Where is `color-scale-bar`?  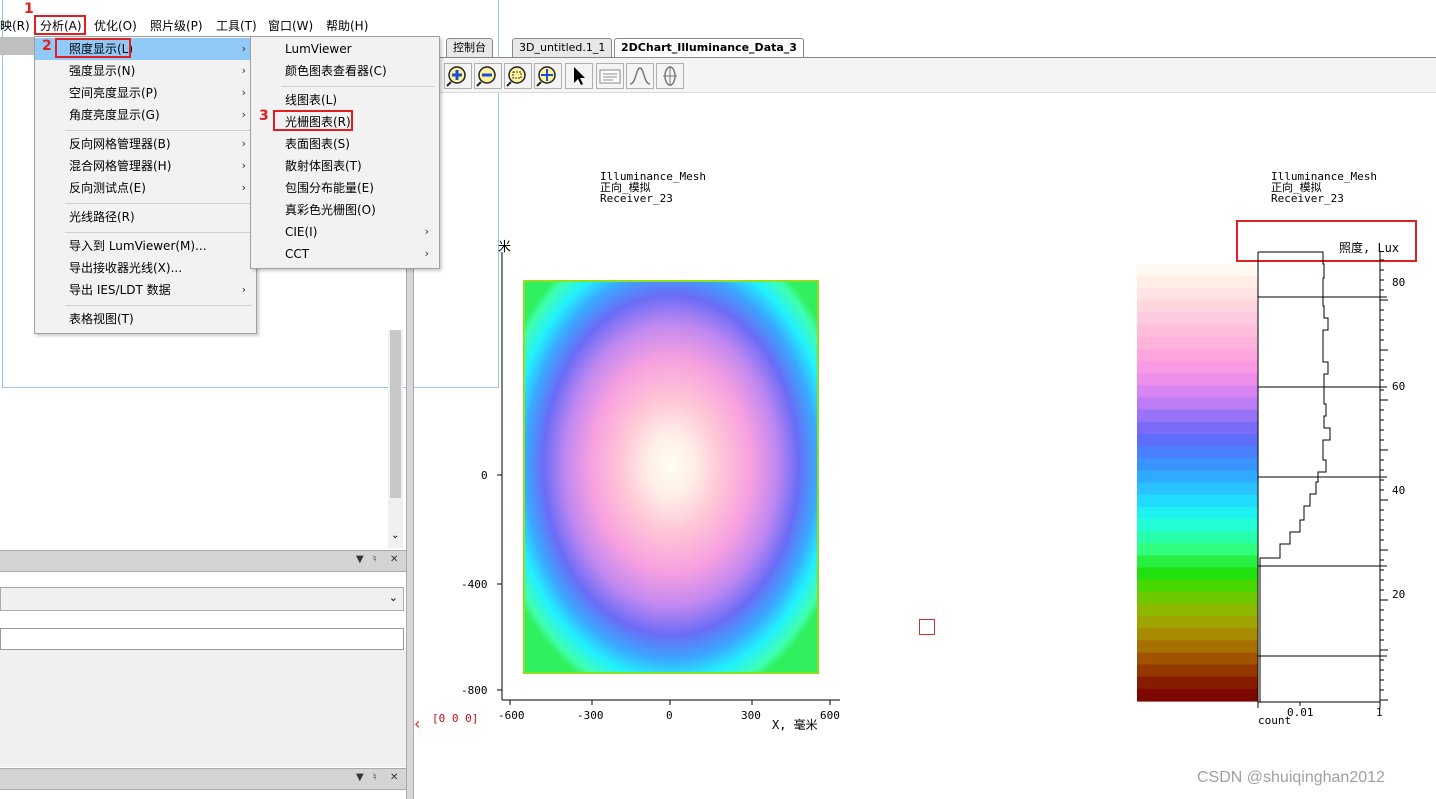 color-scale-bar is located at coordinates (1197, 483).